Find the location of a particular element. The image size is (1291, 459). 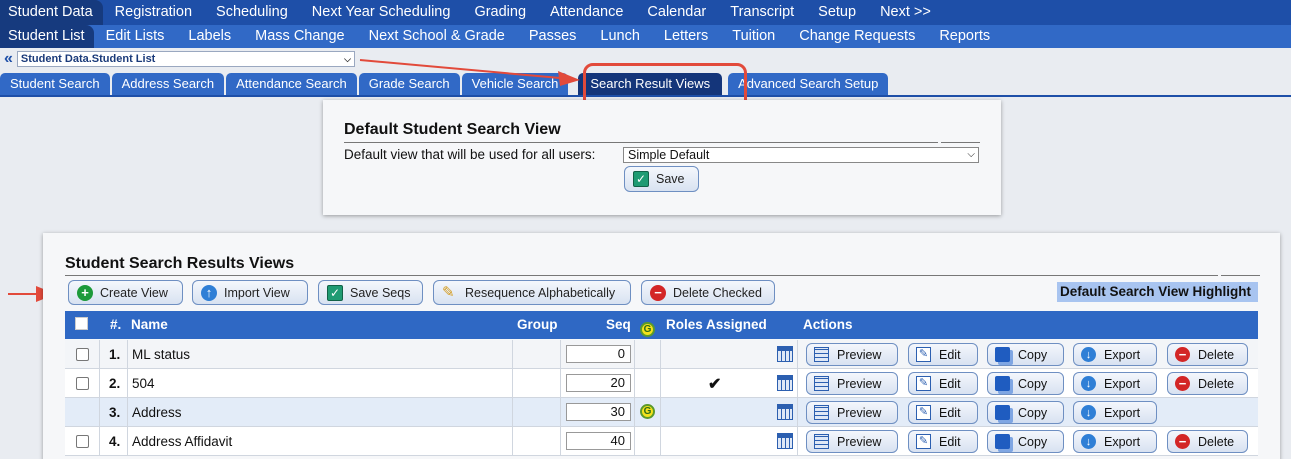

select-all-checkbox is located at coordinates (81, 323).